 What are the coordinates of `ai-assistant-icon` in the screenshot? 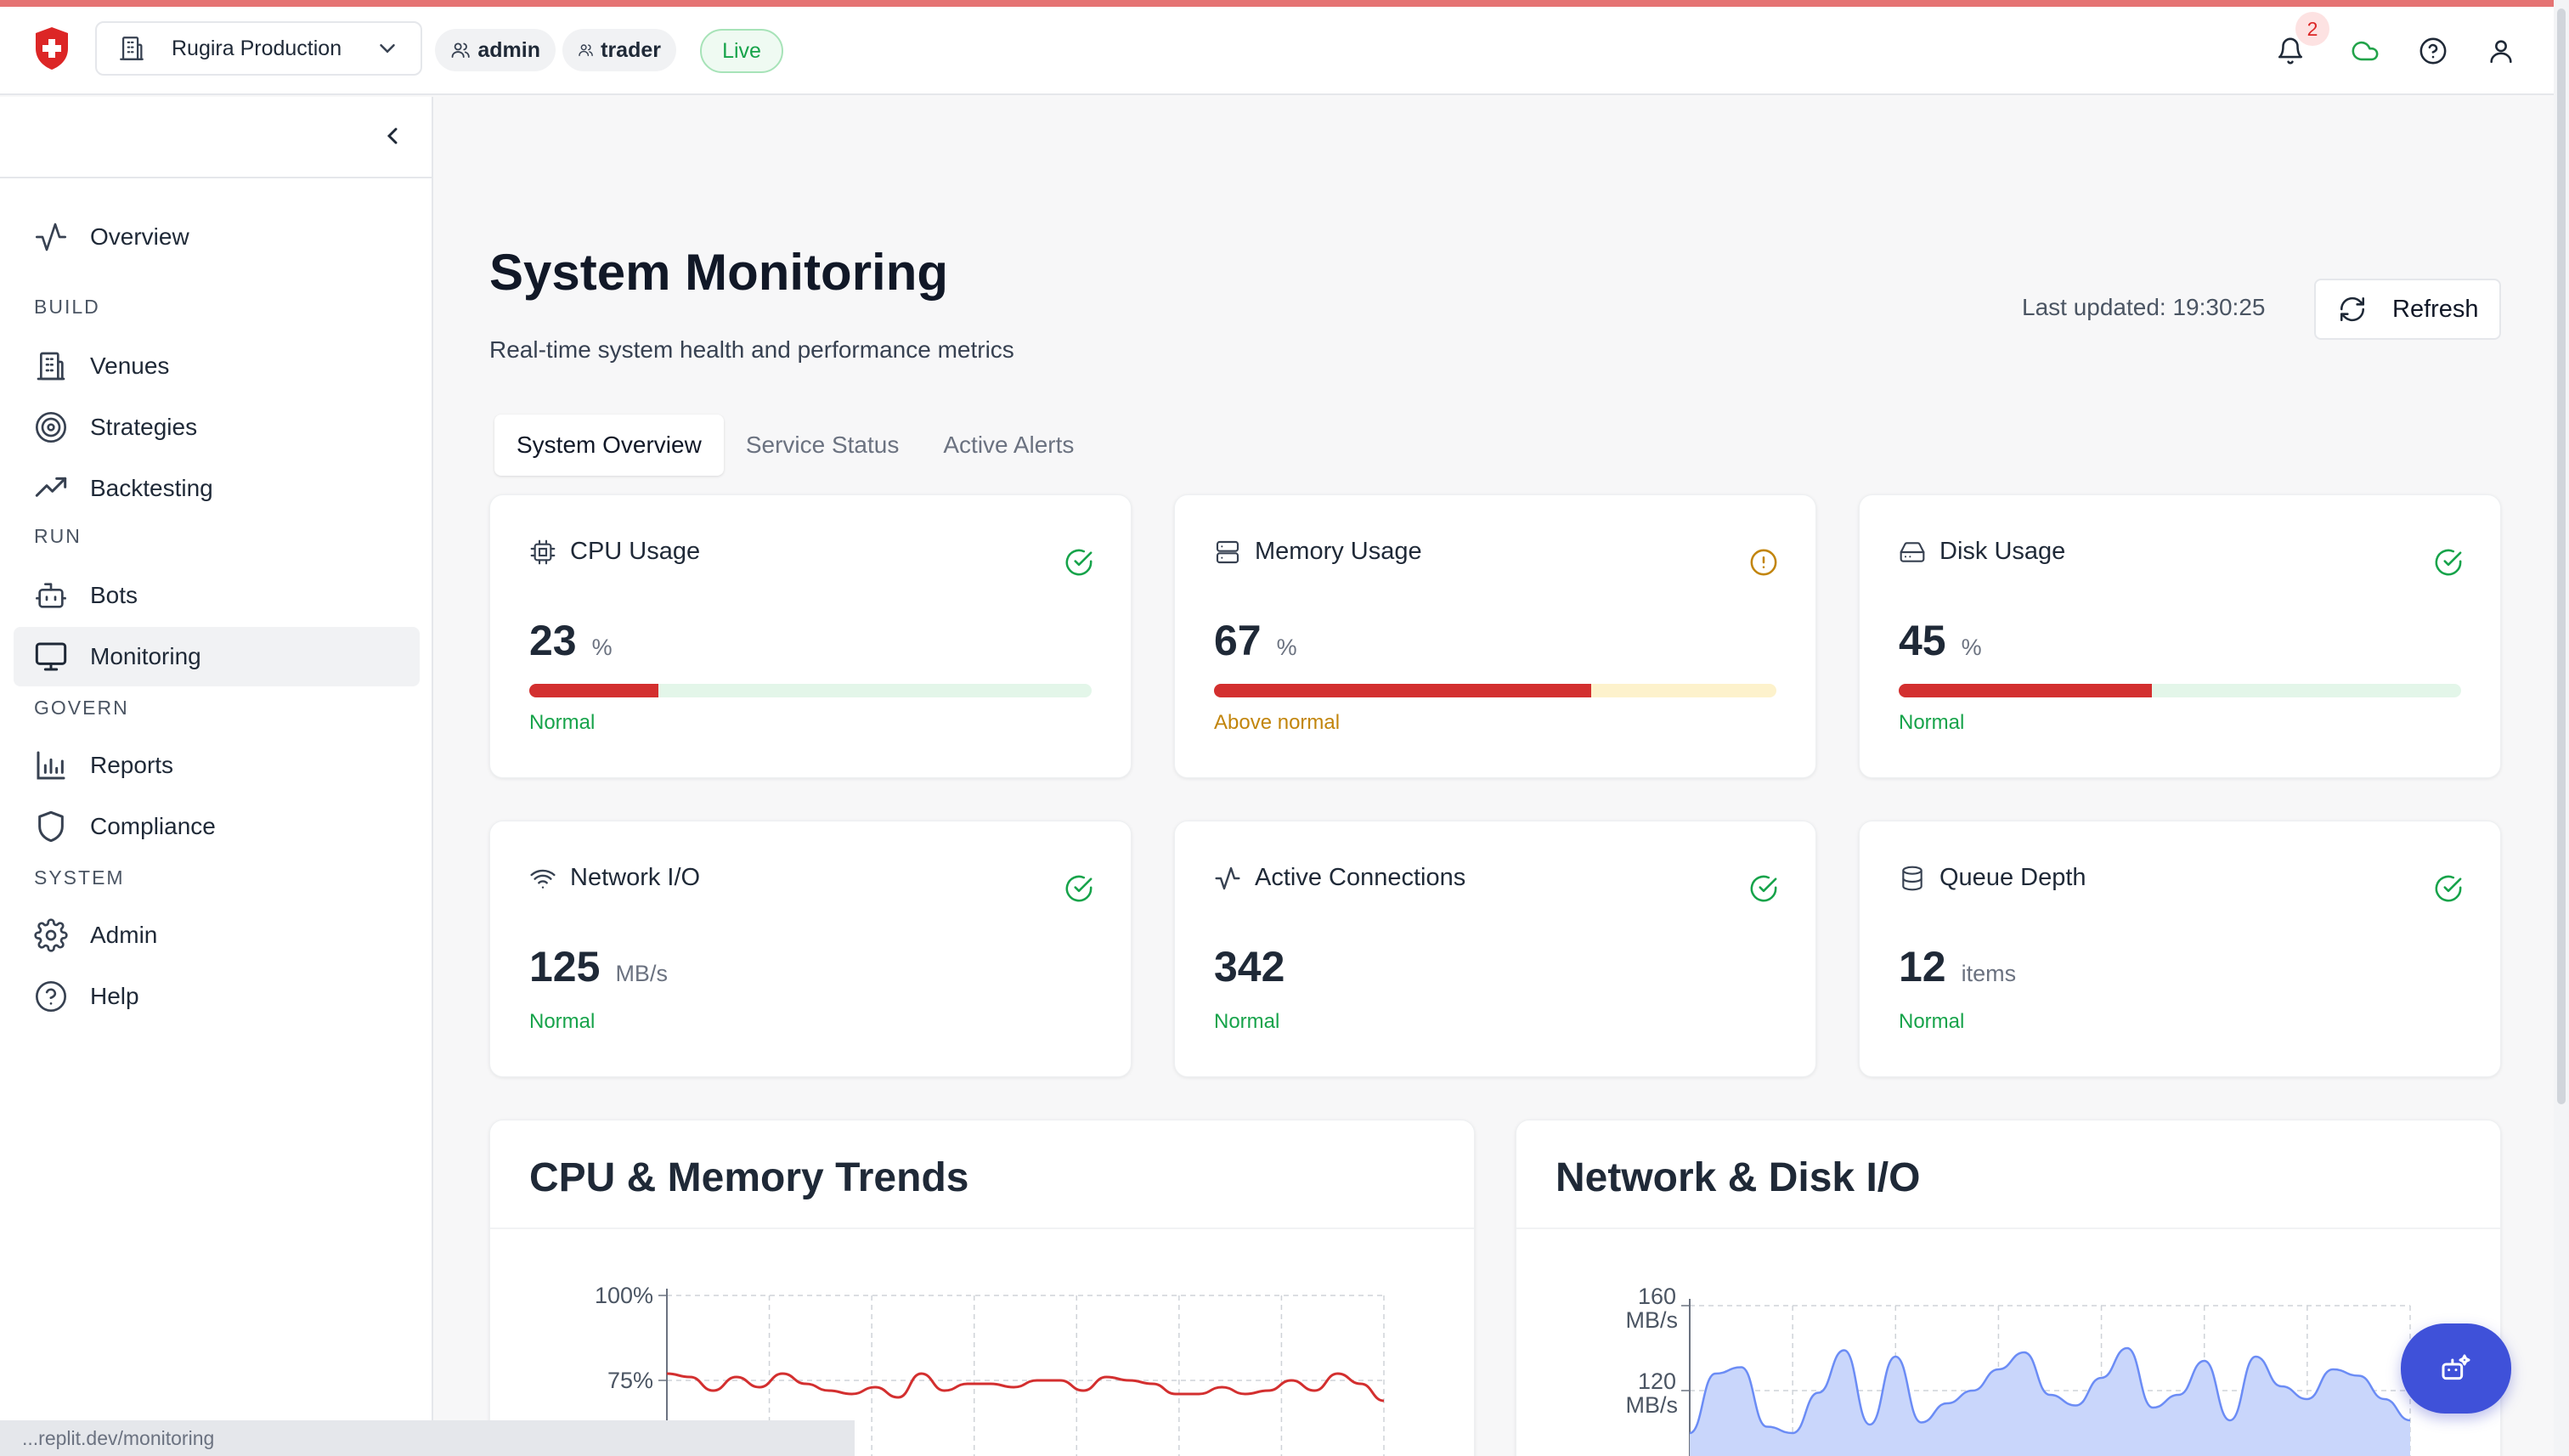 It's located at (2456, 1367).